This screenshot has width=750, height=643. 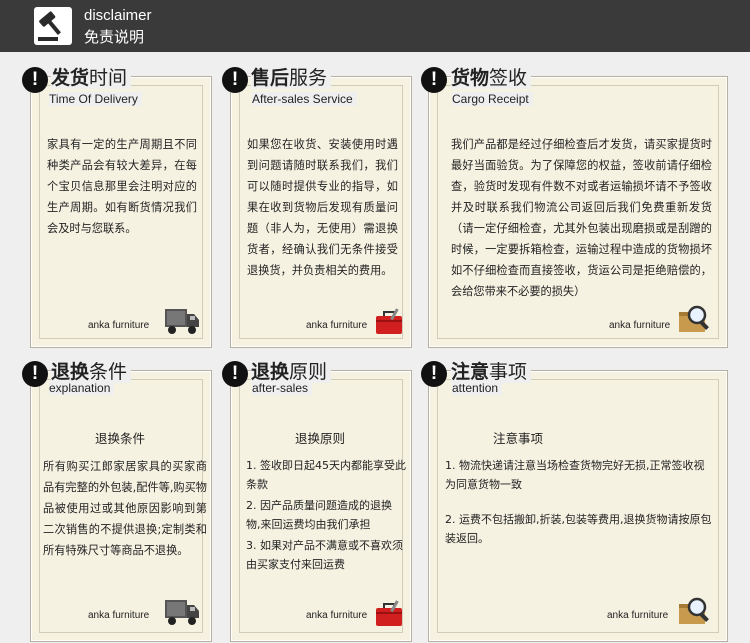 What do you see at coordinates (291, 78) in the screenshot?
I see `card-title: 售后服务` at bounding box center [291, 78].